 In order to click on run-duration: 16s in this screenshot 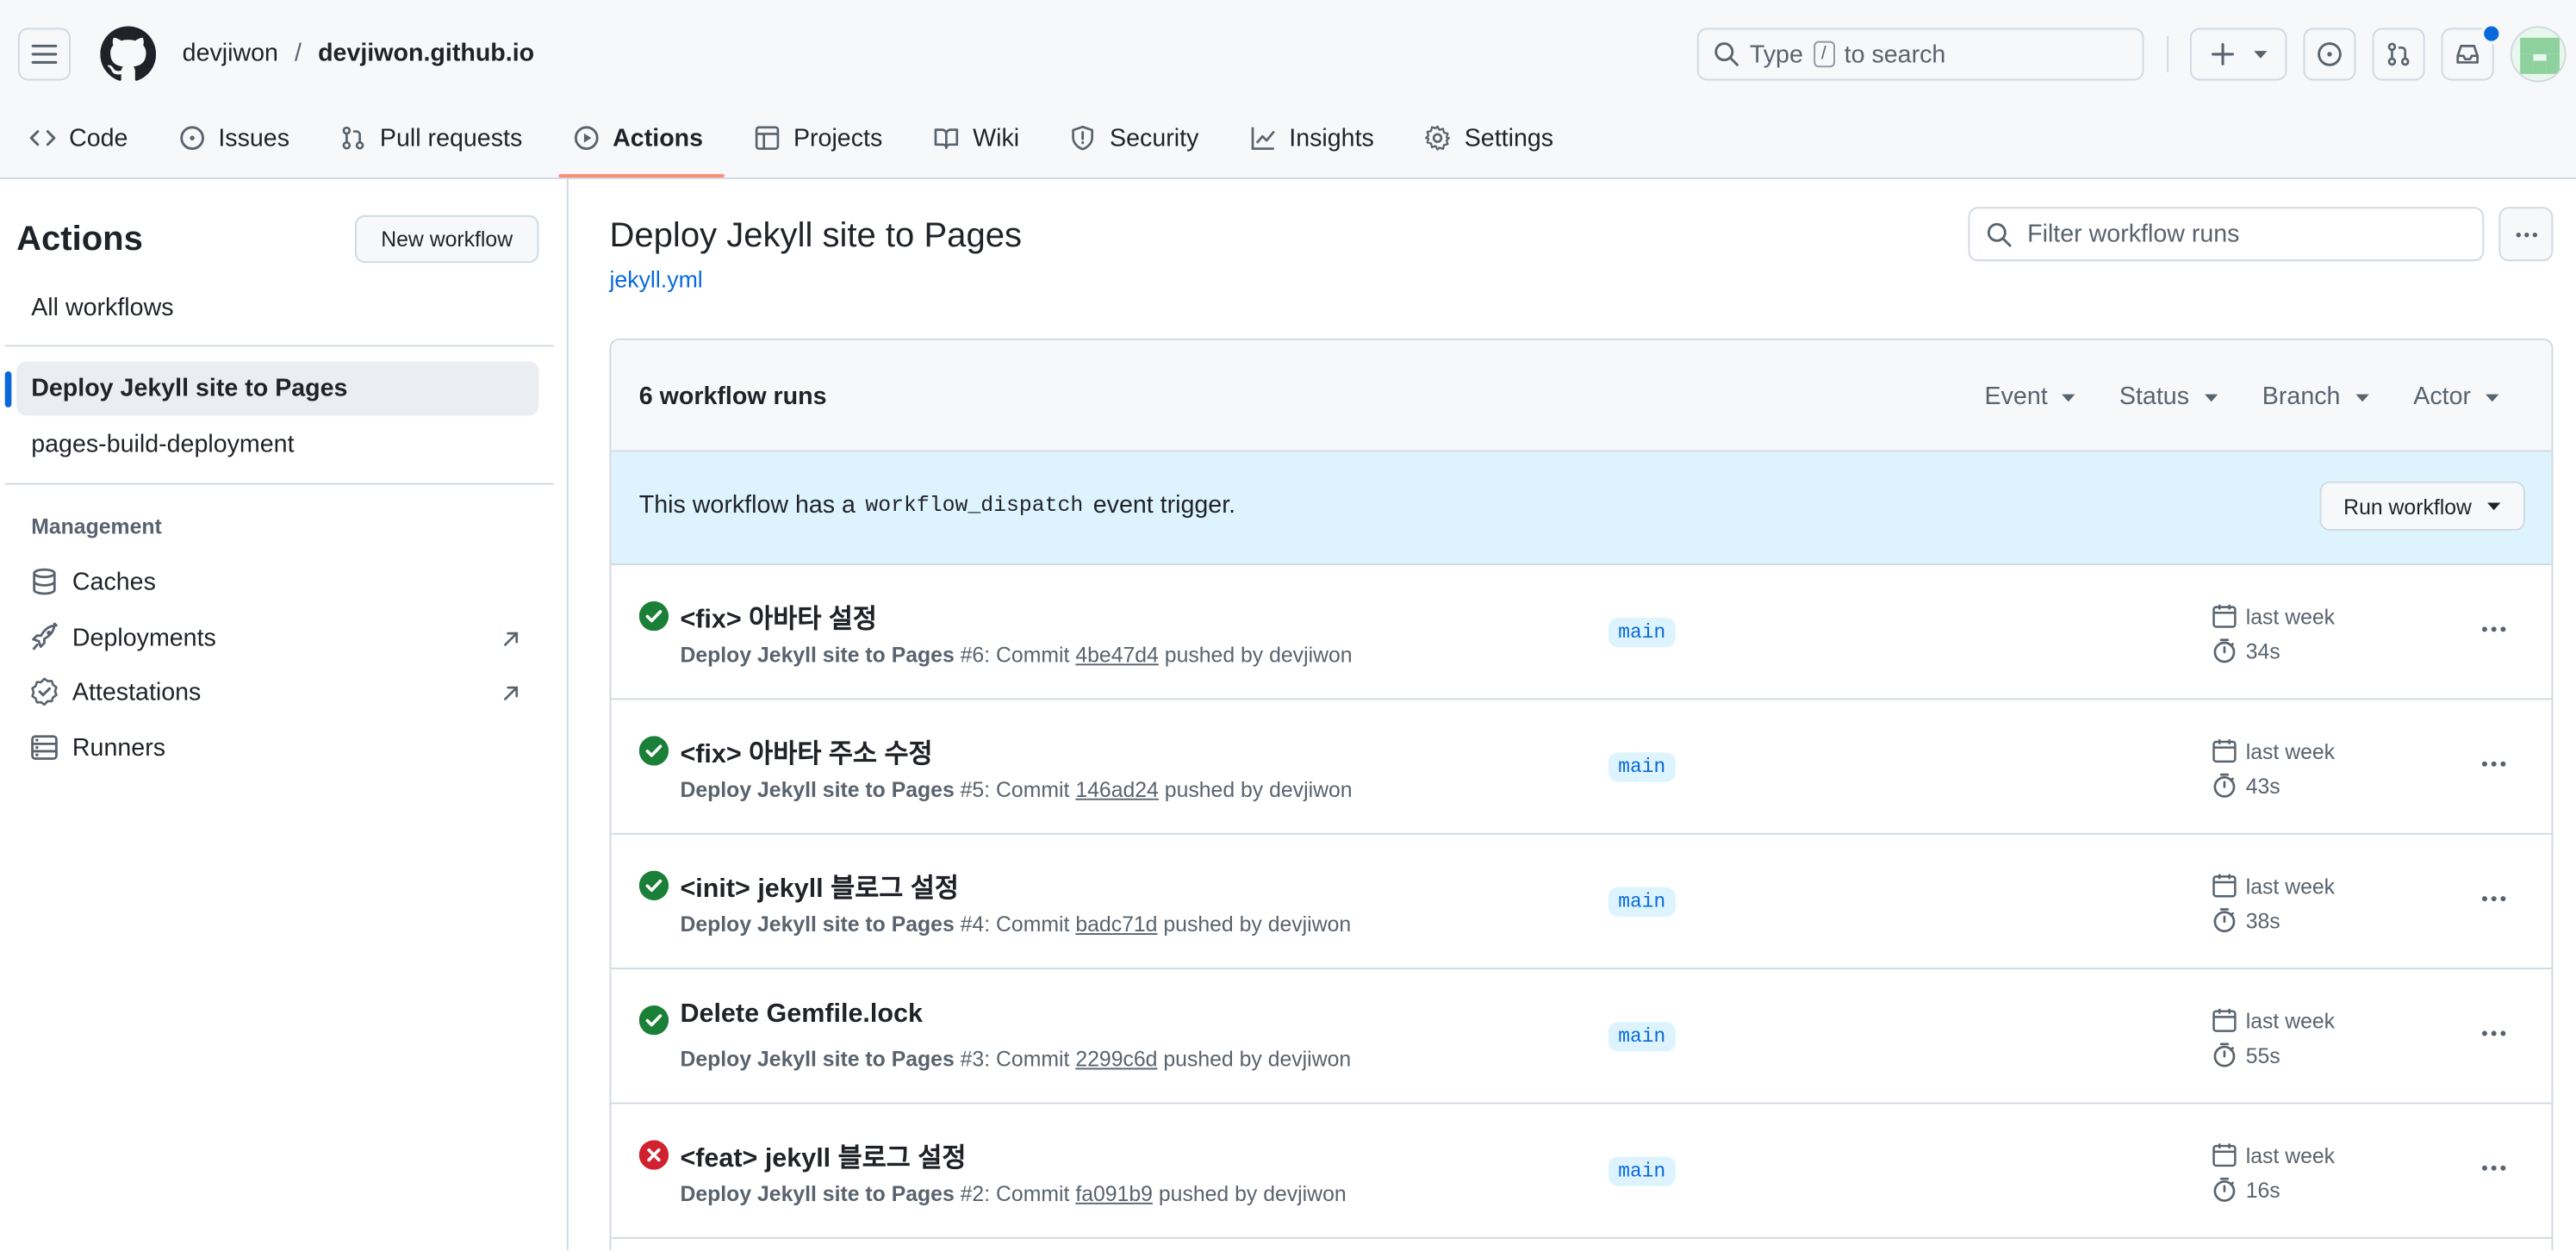, I will do `click(2246, 1189)`.